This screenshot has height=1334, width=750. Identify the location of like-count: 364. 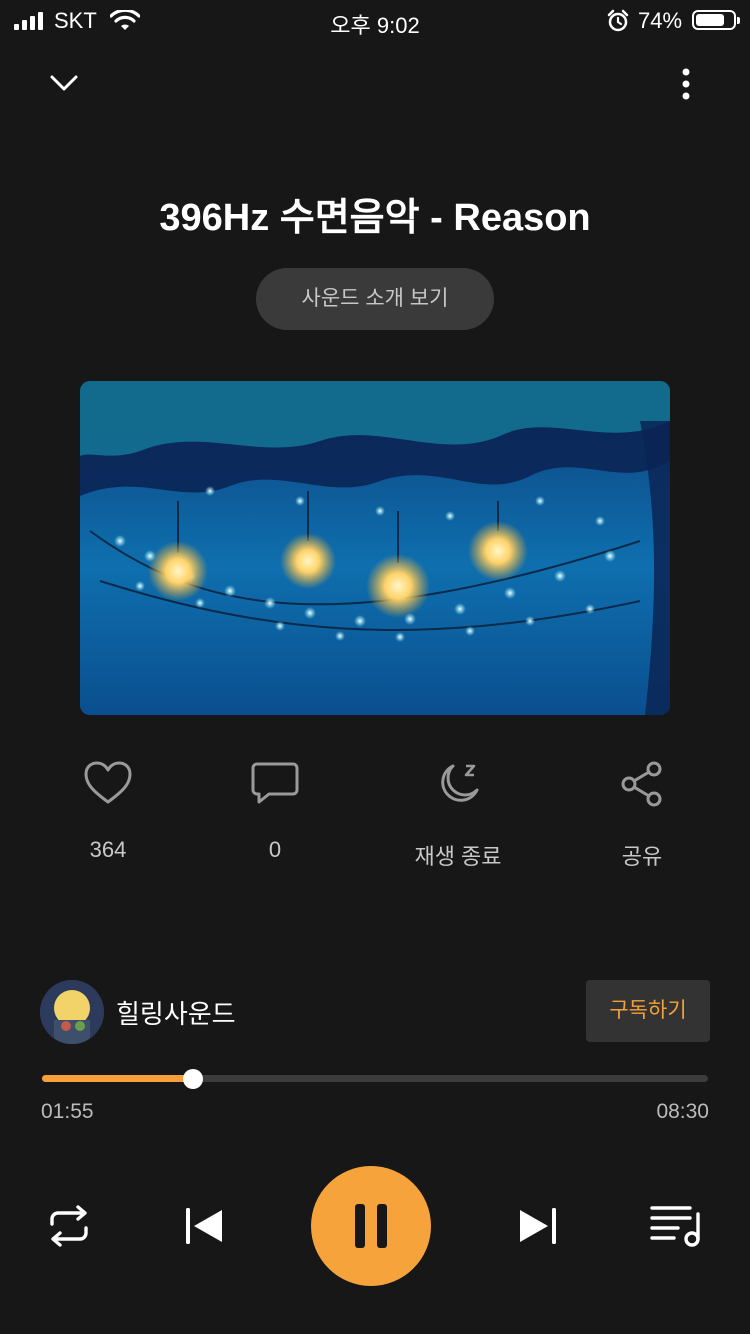
(108, 849).